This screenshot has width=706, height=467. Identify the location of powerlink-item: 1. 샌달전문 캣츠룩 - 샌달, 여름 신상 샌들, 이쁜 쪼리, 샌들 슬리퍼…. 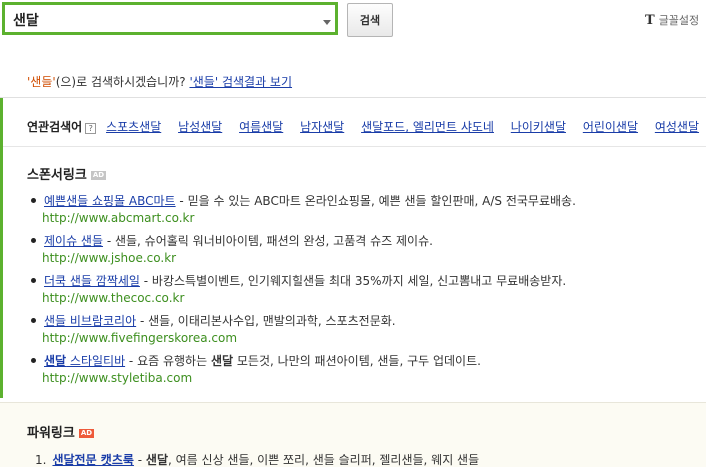
(257, 459).